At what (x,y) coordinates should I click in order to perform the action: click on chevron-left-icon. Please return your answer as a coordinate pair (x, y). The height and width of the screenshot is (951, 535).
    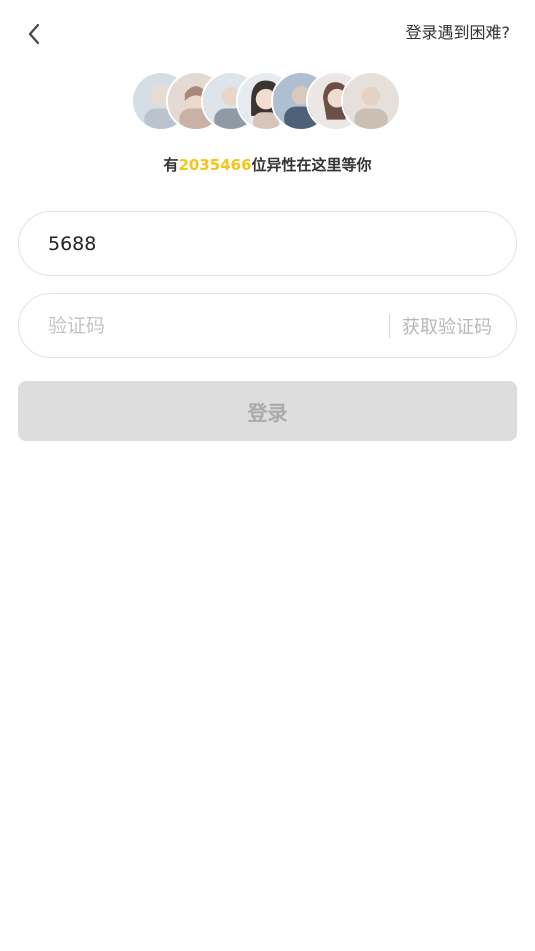
    Looking at the image, I should click on (34, 34).